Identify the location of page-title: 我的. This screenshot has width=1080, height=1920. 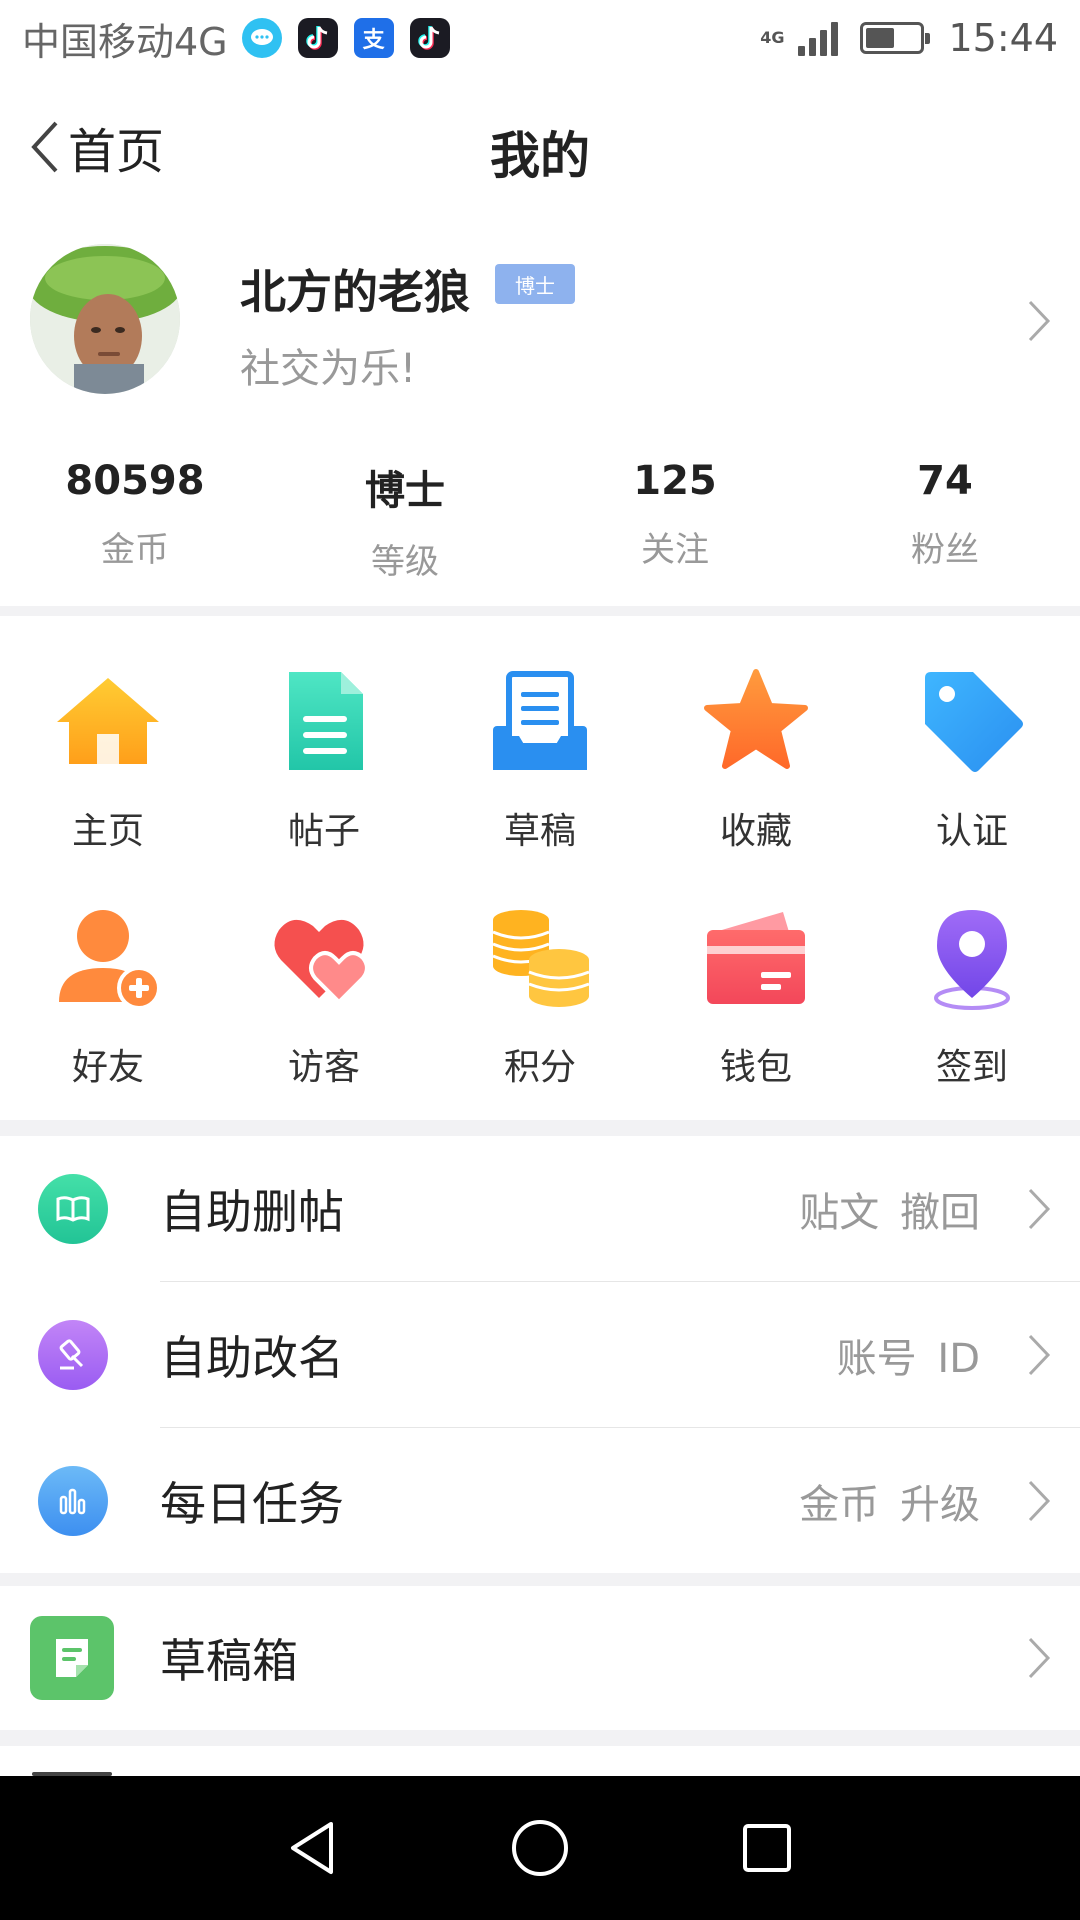
(540, 156).